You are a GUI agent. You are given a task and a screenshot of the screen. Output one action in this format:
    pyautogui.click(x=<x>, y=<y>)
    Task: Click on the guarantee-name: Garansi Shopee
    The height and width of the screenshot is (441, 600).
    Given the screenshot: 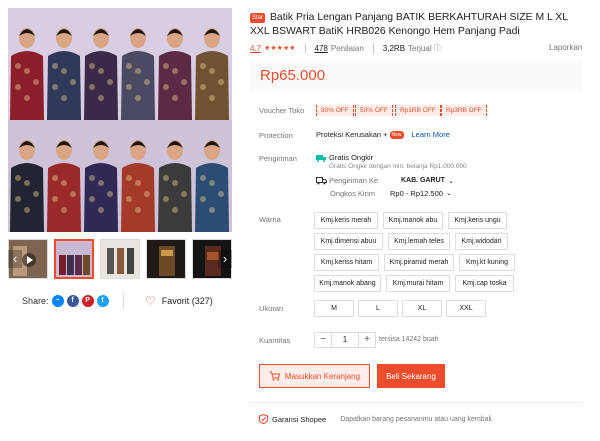 What is the action you would take?
    pyautogui.click(x=299, y=419)
    